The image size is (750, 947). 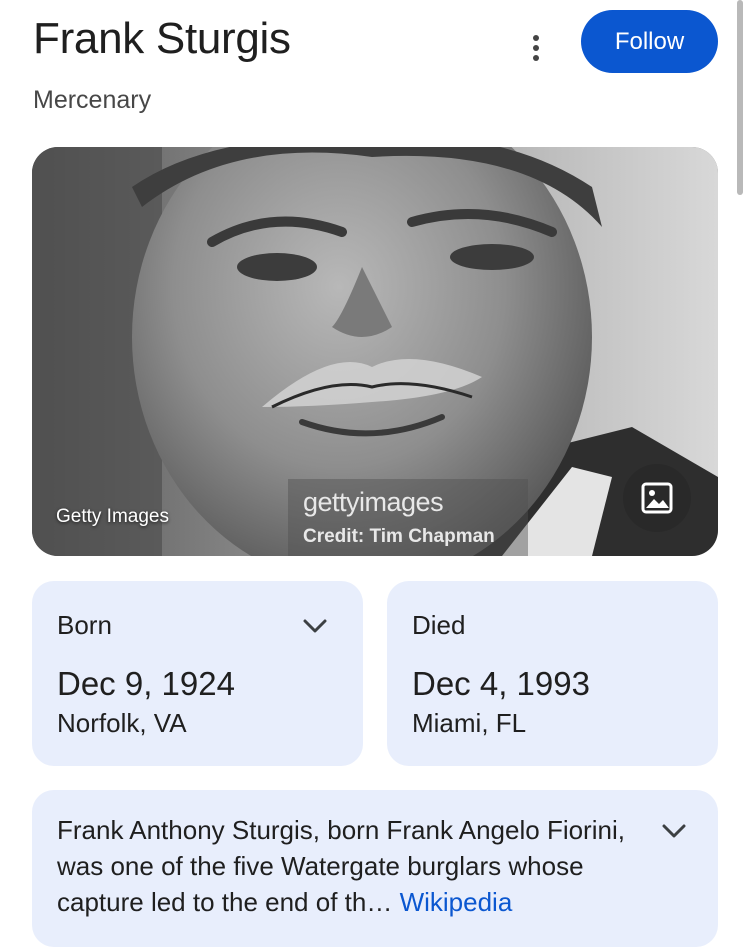 I want to click on watermark-credit: Credit: Tim Chapman, so click(x=399, y=536).